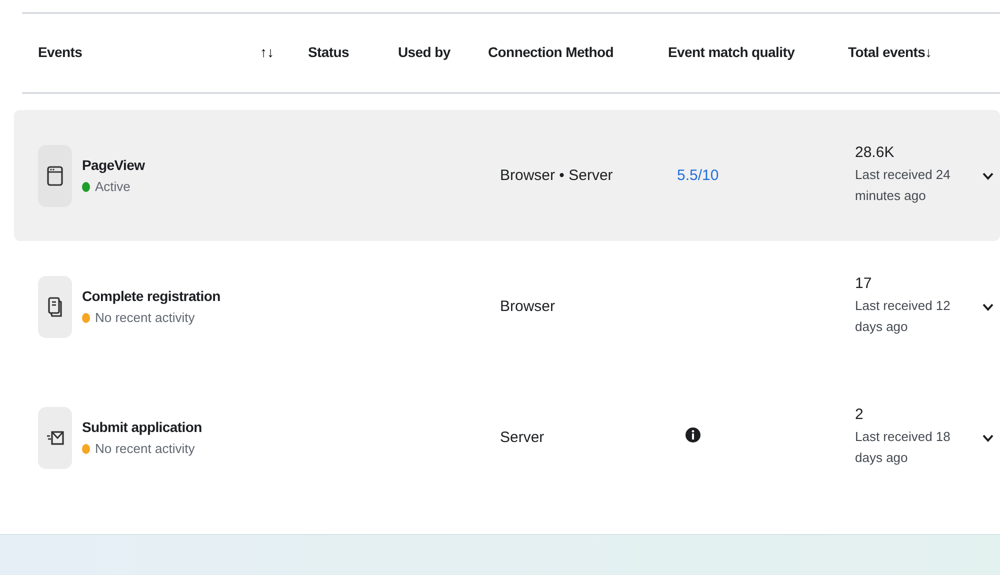 The image size is (1000, 575). I want to click on status-text: Active, so click(112, 186).